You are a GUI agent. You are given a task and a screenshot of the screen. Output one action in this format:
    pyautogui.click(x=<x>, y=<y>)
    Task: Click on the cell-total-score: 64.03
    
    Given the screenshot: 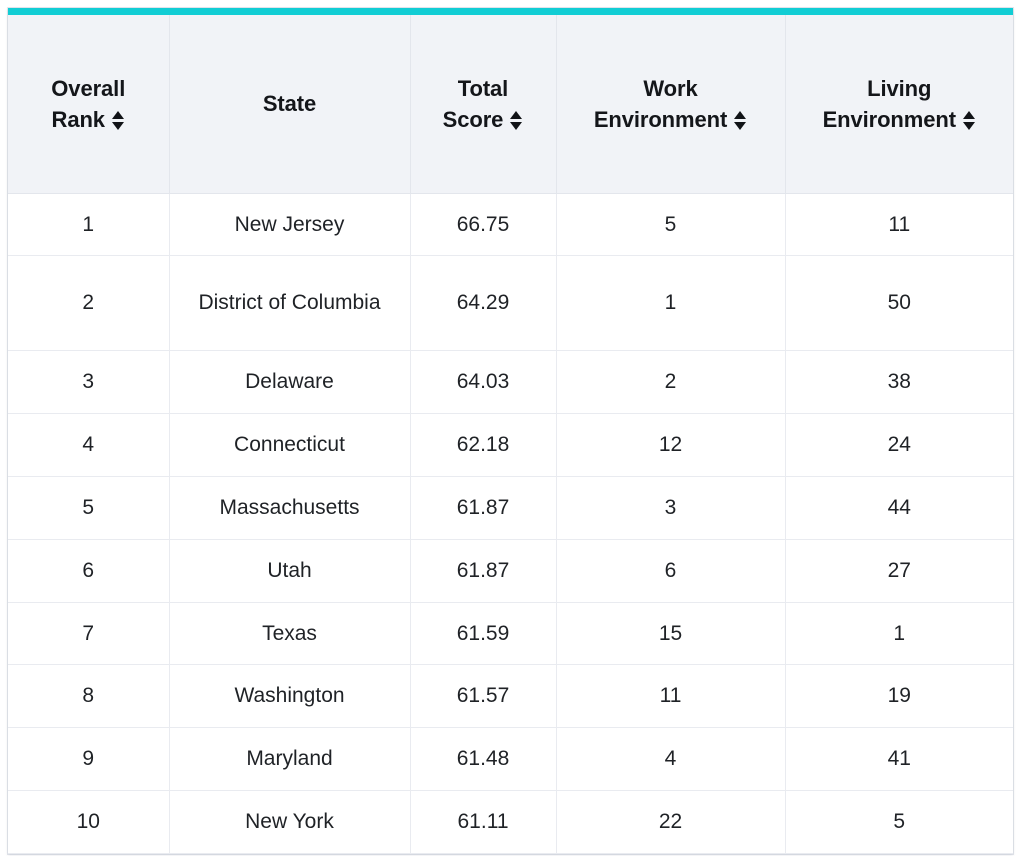 What is the action you would take?
    pyautogui.click(x=483, y=382)
    